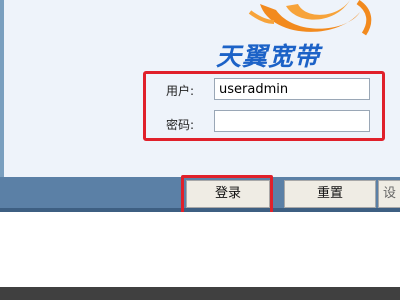 This screenshot has height=300, width=400. What do you see at coordinates (180, 91) in the screenshot?
I see `user-label: 用户:` at bounding box center [180, 91].